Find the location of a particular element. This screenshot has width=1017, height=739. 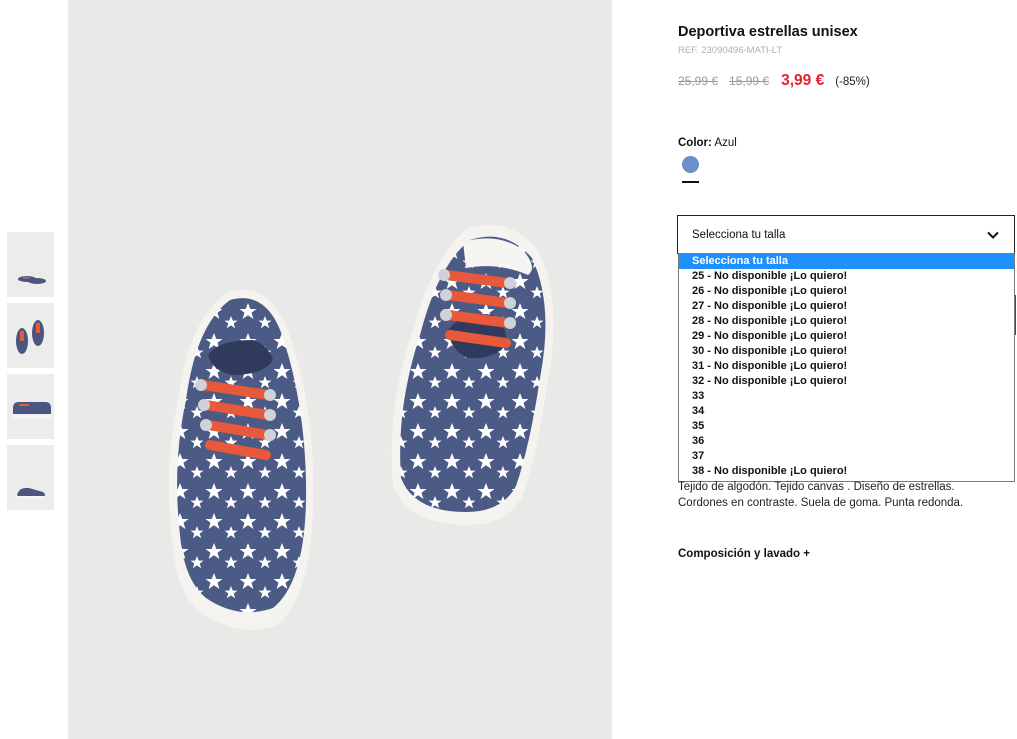

chevron-down-icon is located at coordinates (993, 237).